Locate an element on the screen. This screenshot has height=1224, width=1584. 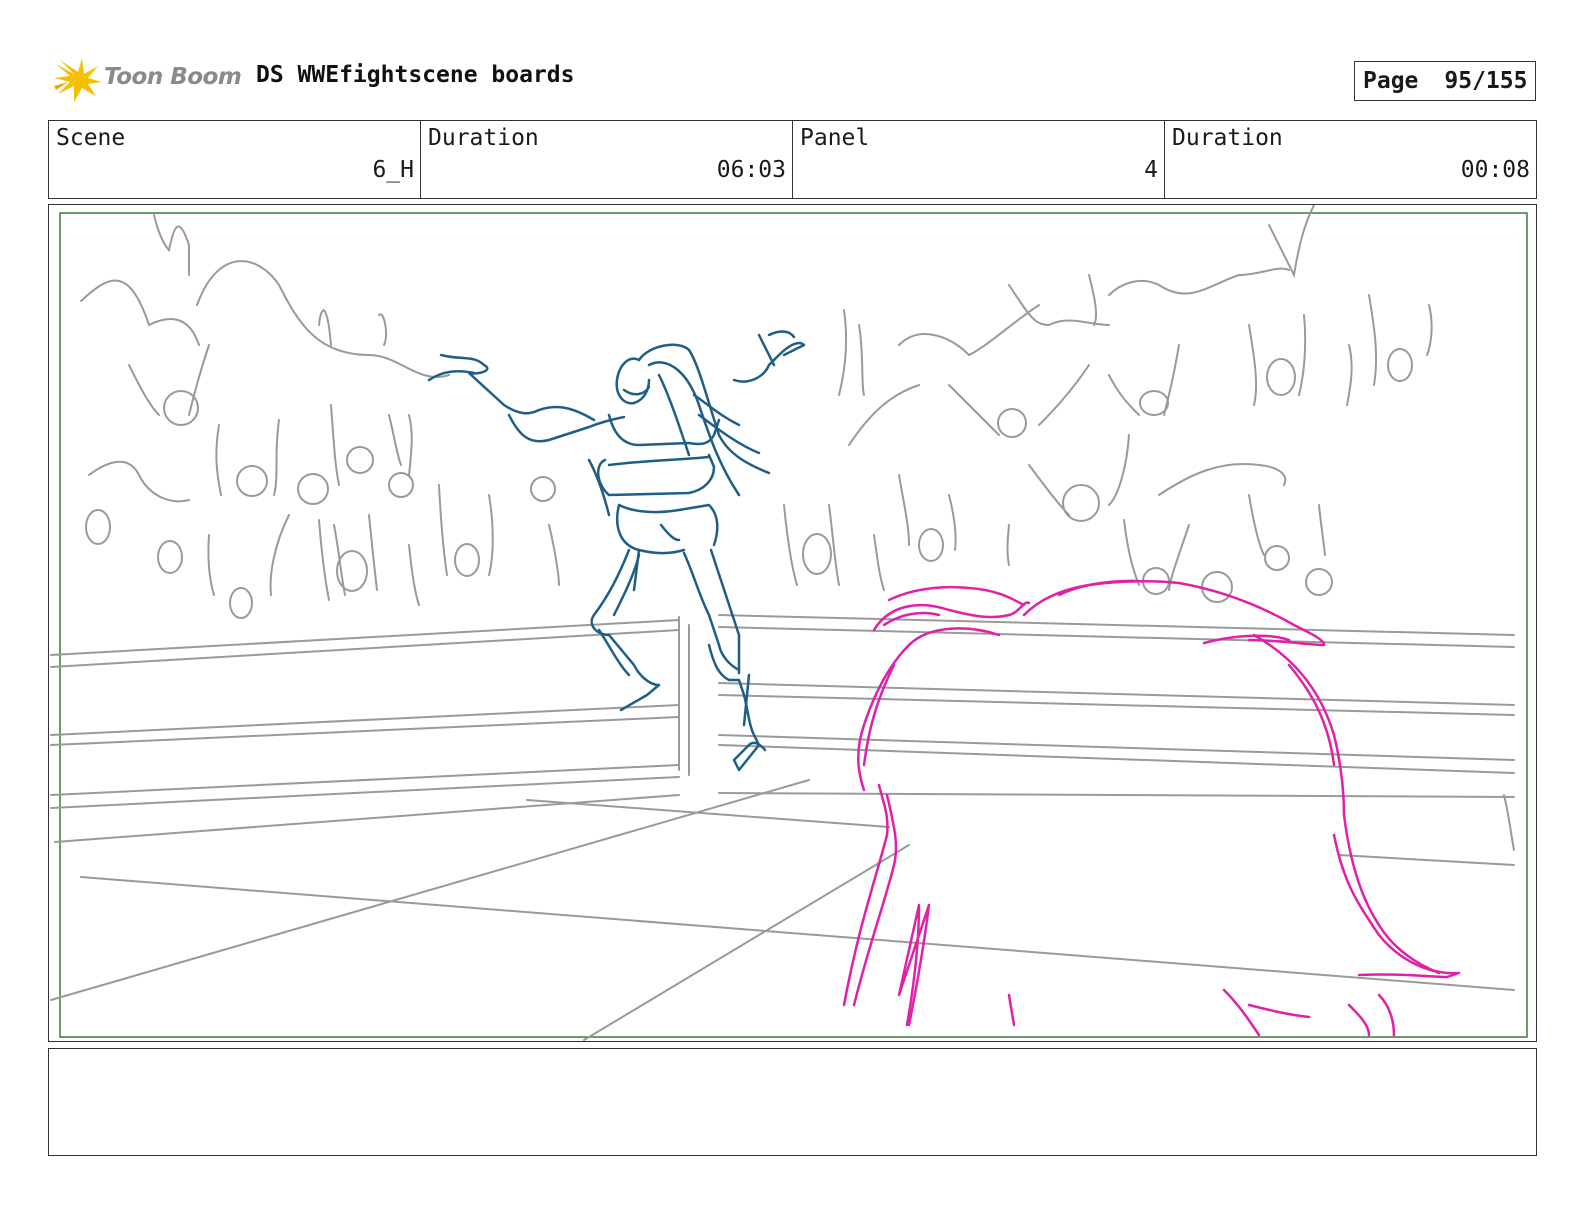
scene-cell: Scene 6_H is located at coordinates (235, 159).